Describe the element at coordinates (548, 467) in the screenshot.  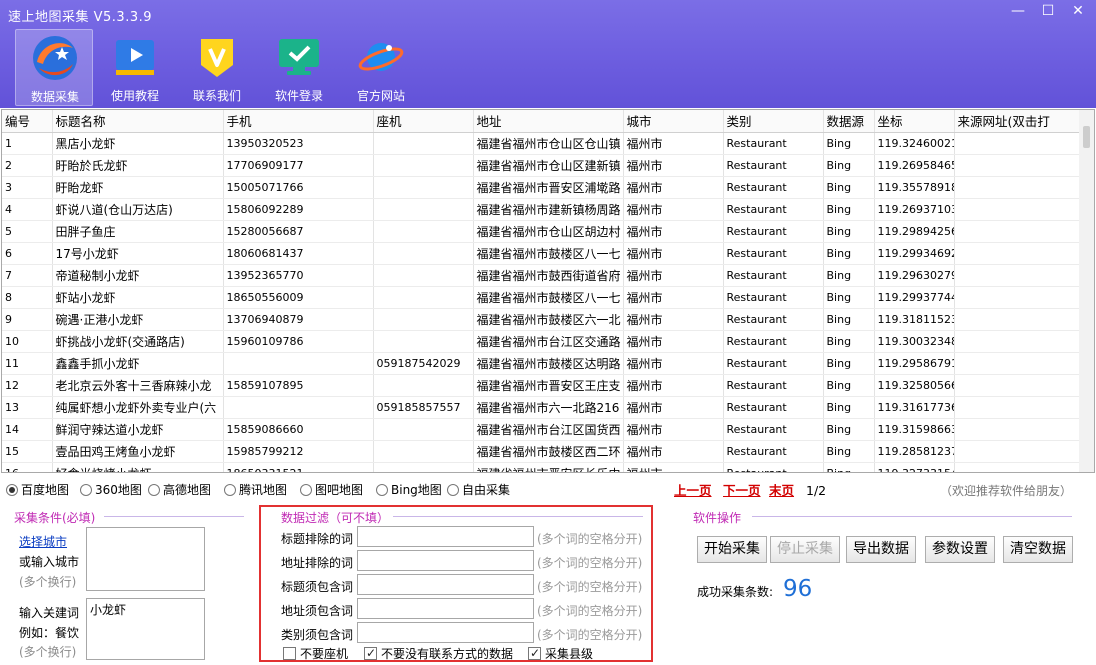
I see `table-cell: 福建省福州市晋安区长乐中` at that location.